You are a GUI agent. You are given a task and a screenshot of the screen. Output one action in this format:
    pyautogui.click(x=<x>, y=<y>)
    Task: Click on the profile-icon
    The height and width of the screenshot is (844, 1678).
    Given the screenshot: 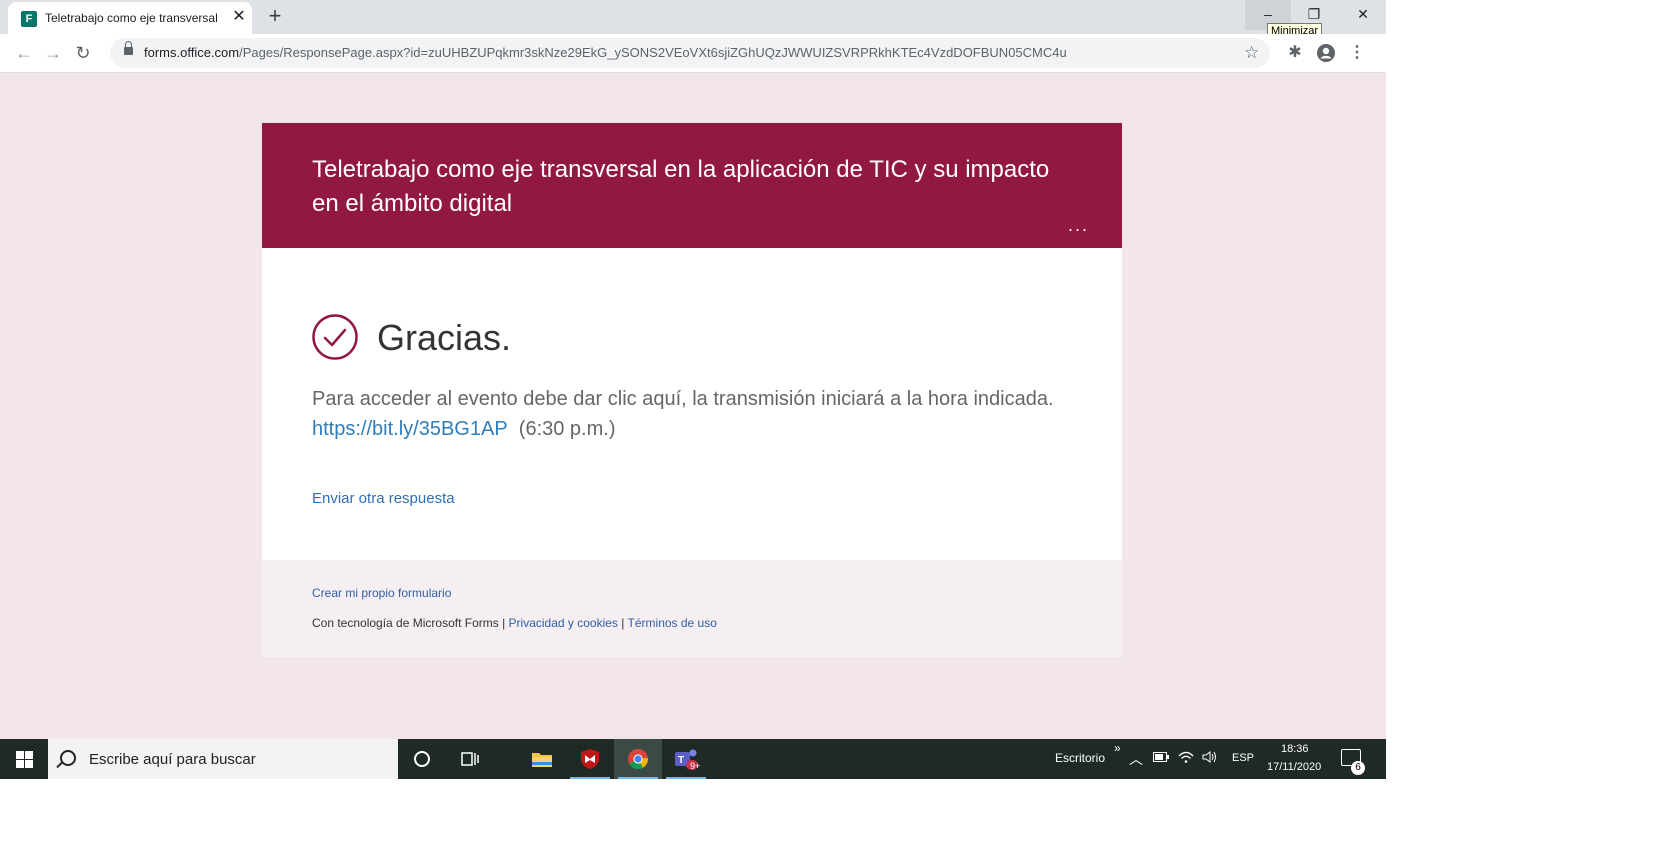 What is the action you would take?
    pyautogui.click(x=1326, y=53)
    